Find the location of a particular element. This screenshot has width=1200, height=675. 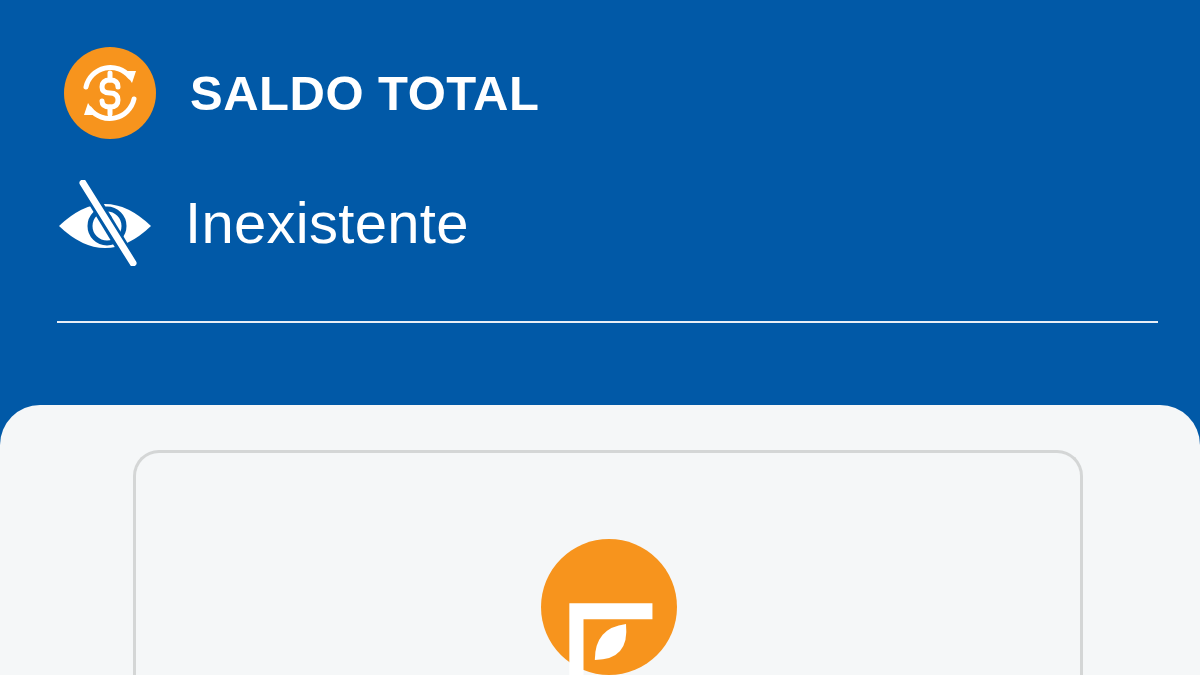

eye-slash-icon is located at coordinates (105, 223).